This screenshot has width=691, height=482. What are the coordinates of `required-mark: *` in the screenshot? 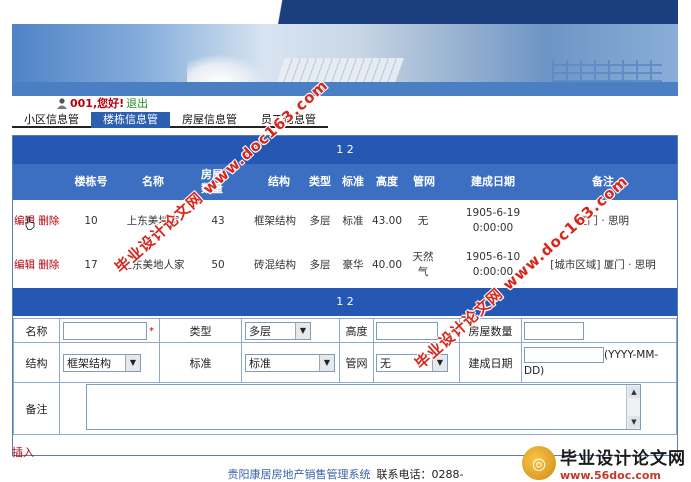 It's located at (151, 331).